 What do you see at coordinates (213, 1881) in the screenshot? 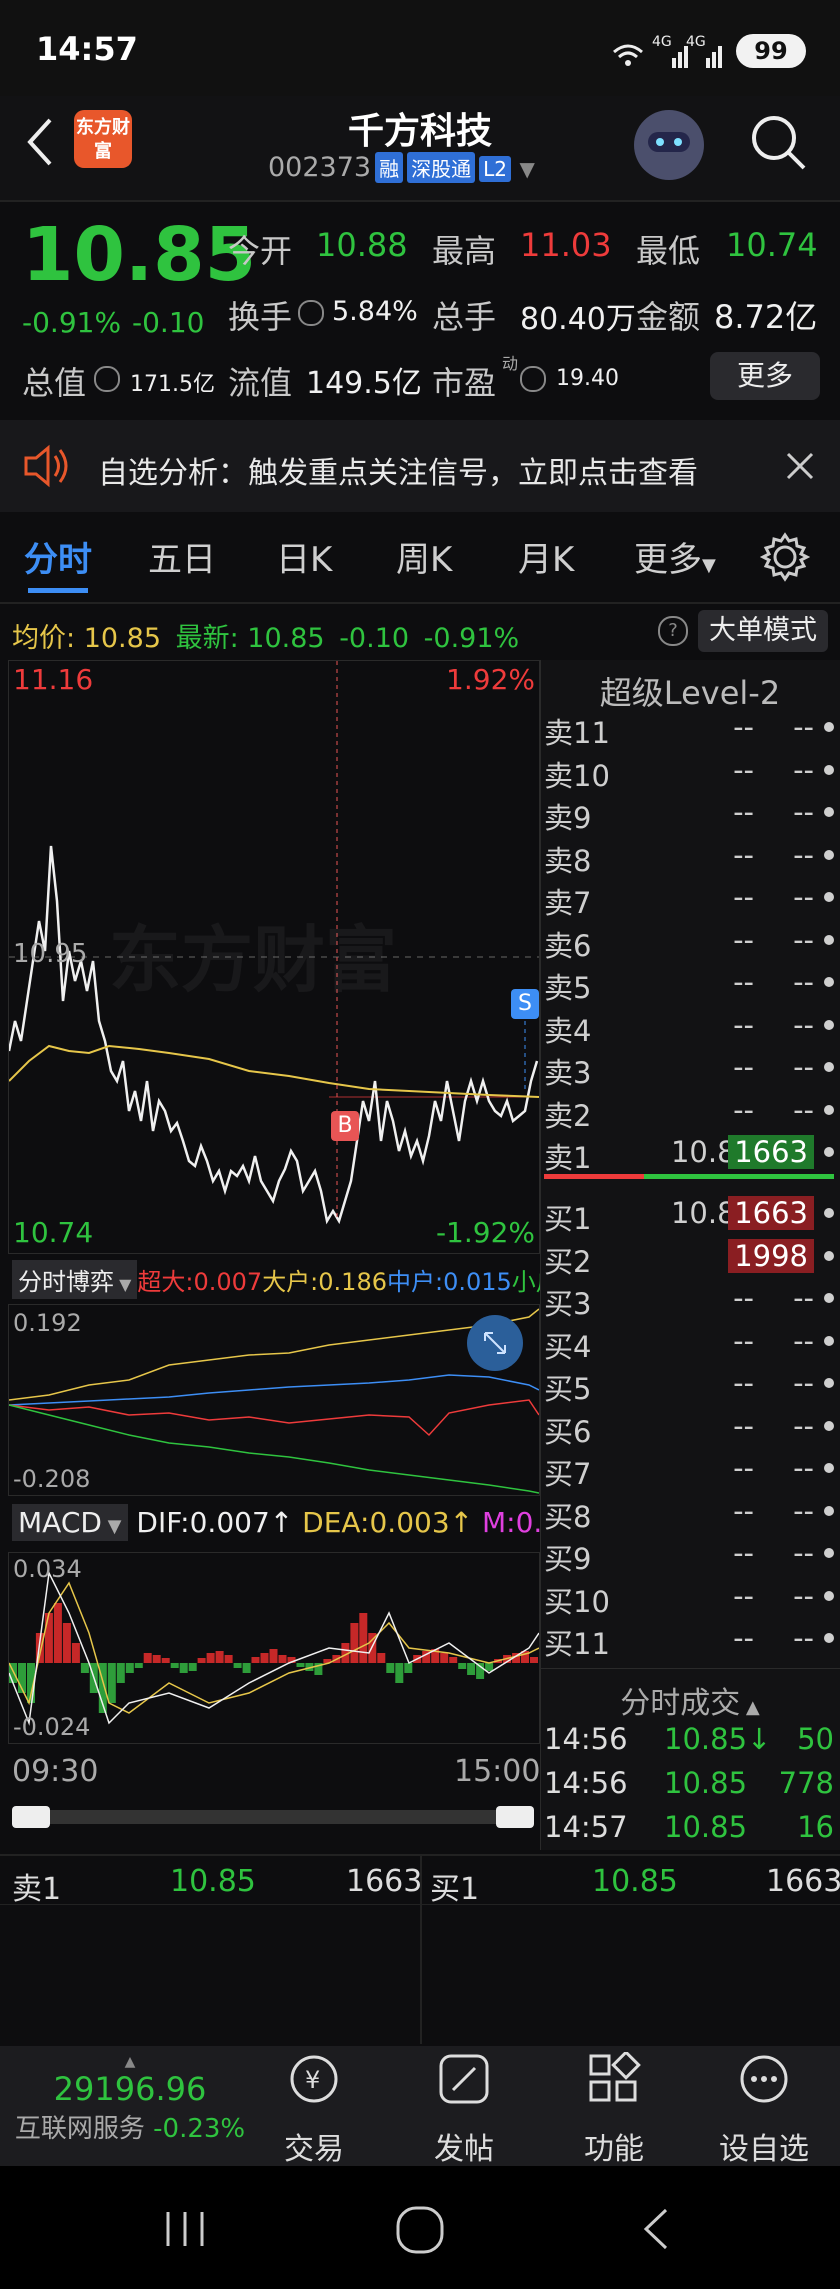
I see `book-sell-price: 10.85` at bounding box center [213, 1881].